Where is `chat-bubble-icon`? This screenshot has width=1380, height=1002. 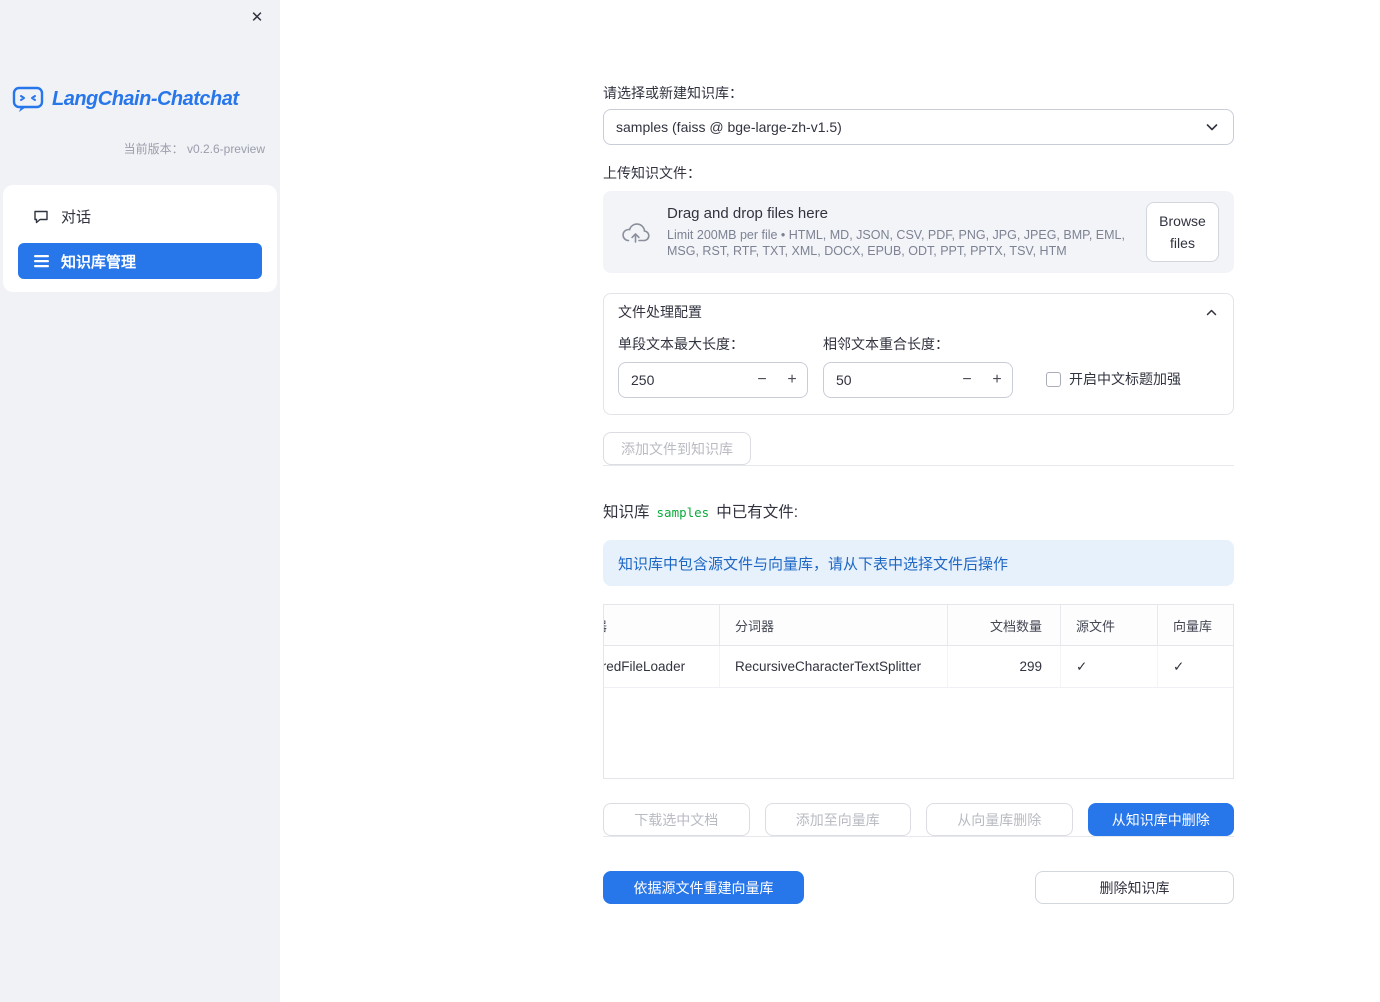 chat-bubble-icon is located at coordinates (41, 216).